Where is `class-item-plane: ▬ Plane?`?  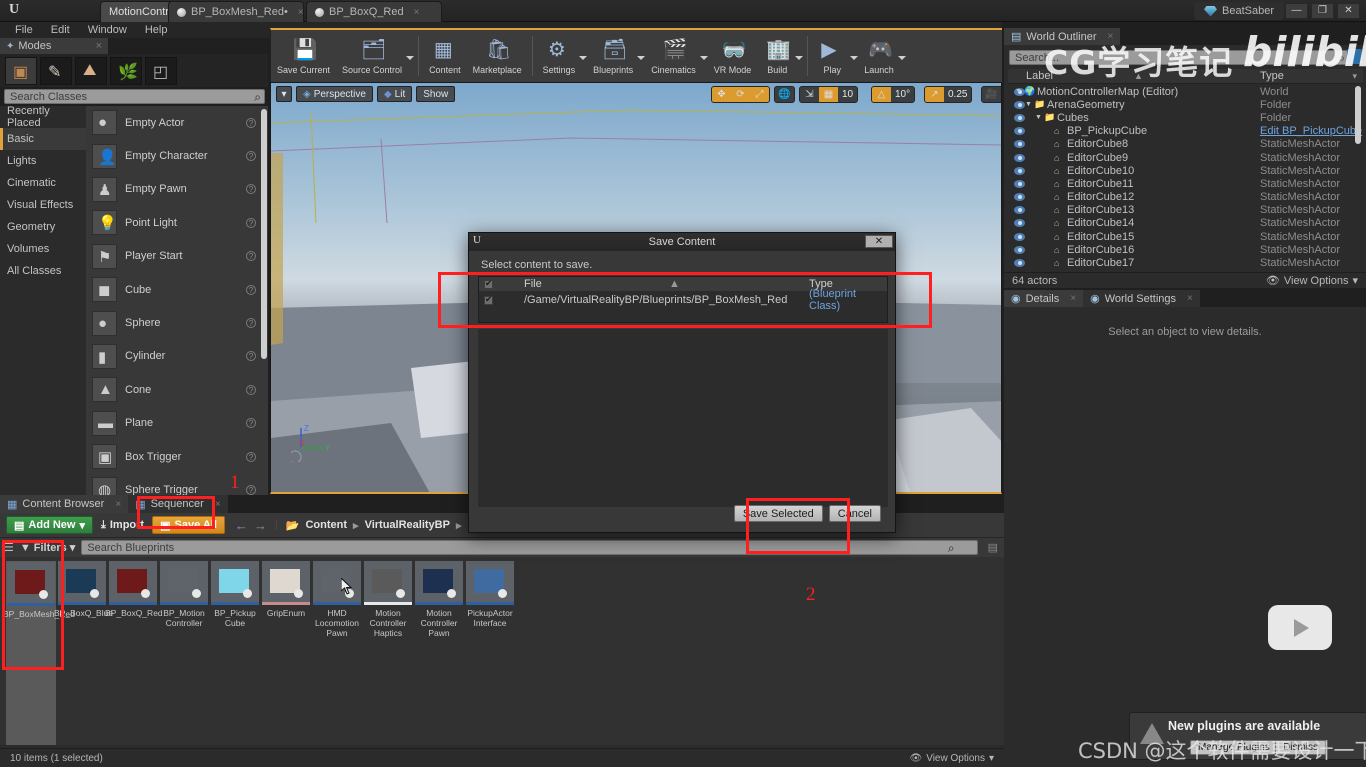
class-item-plane: ▬ Plane? is located at coordinates (177, 423).